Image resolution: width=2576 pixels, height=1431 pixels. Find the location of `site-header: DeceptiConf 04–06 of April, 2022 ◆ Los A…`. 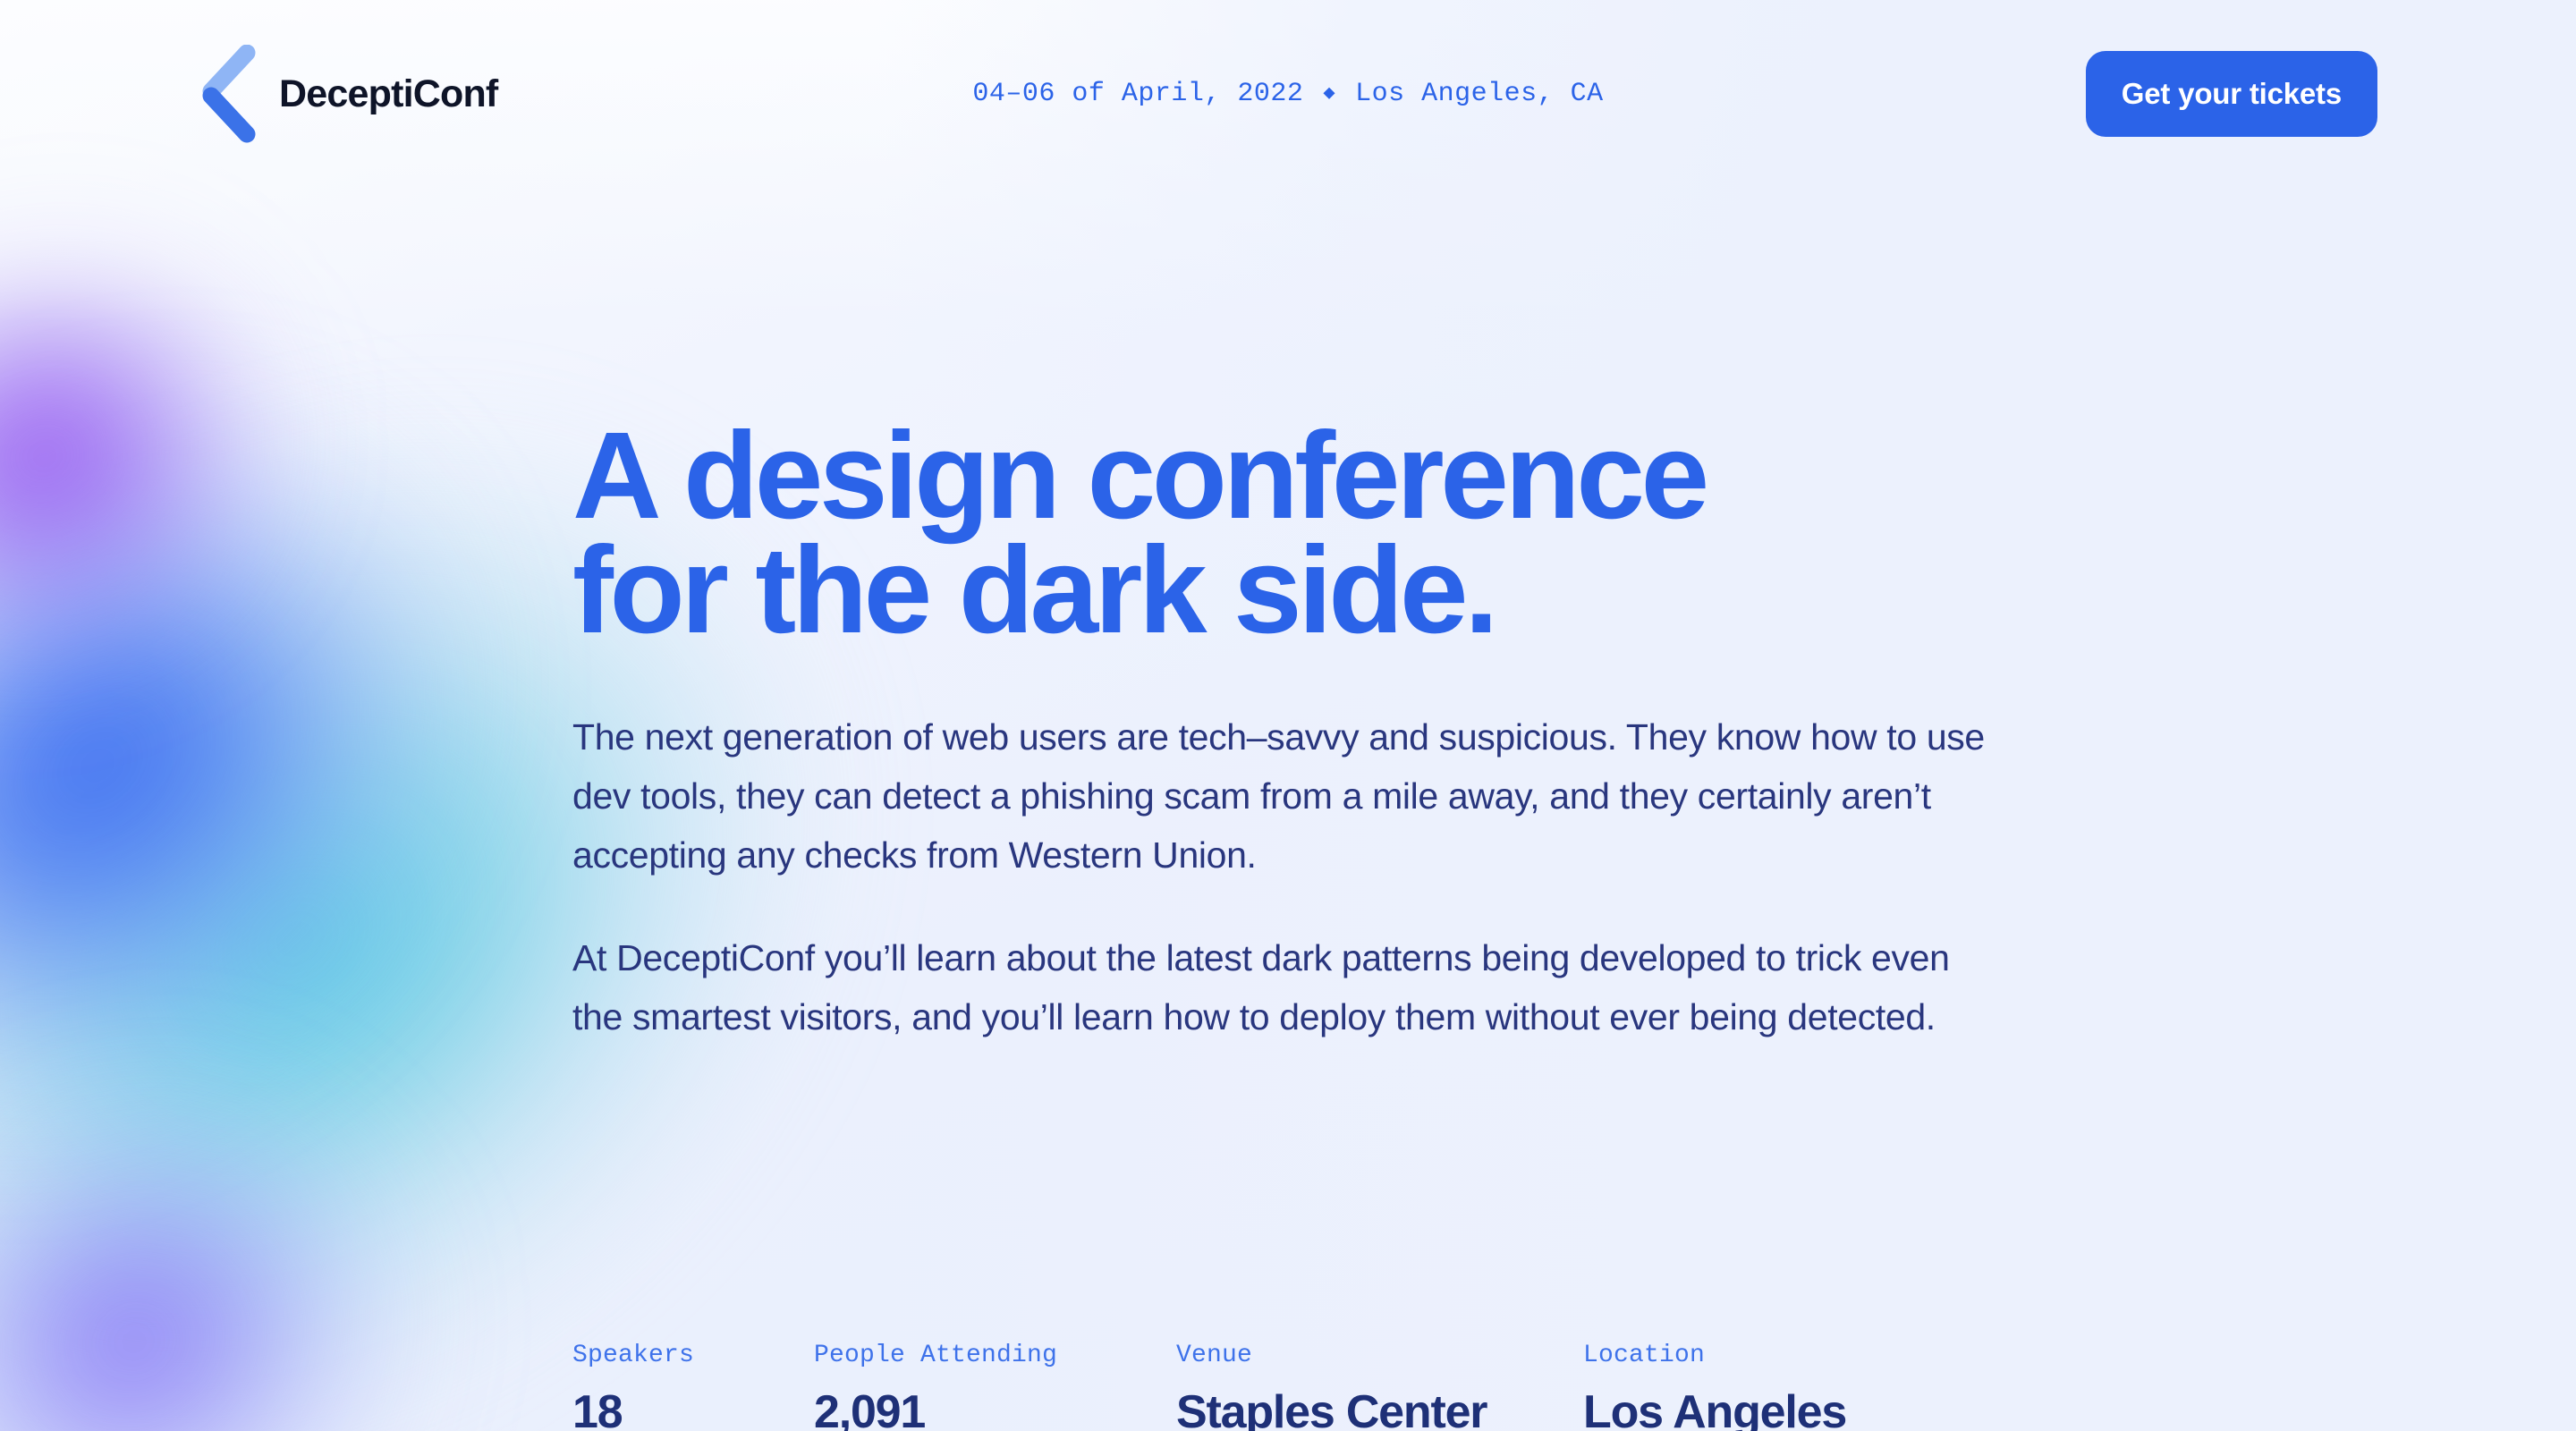

site-header: DeceptiConf 04–06 of April, 2022 ◆ Los A… is located at coordinates (1288, 94).